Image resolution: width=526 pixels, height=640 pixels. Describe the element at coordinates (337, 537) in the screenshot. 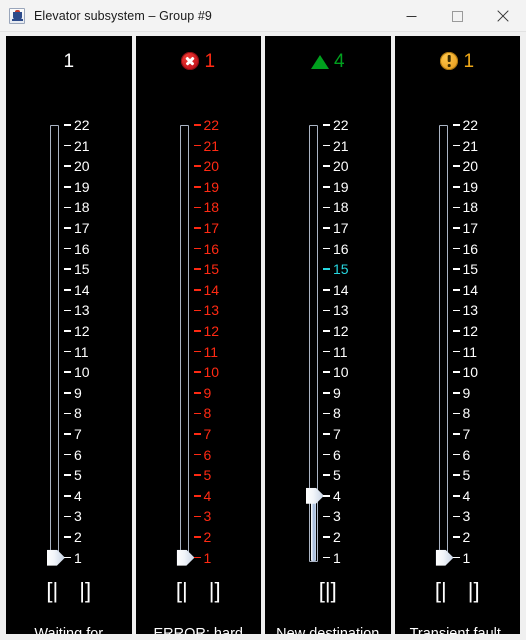

I see `floor-tick-label: 2` at that location.